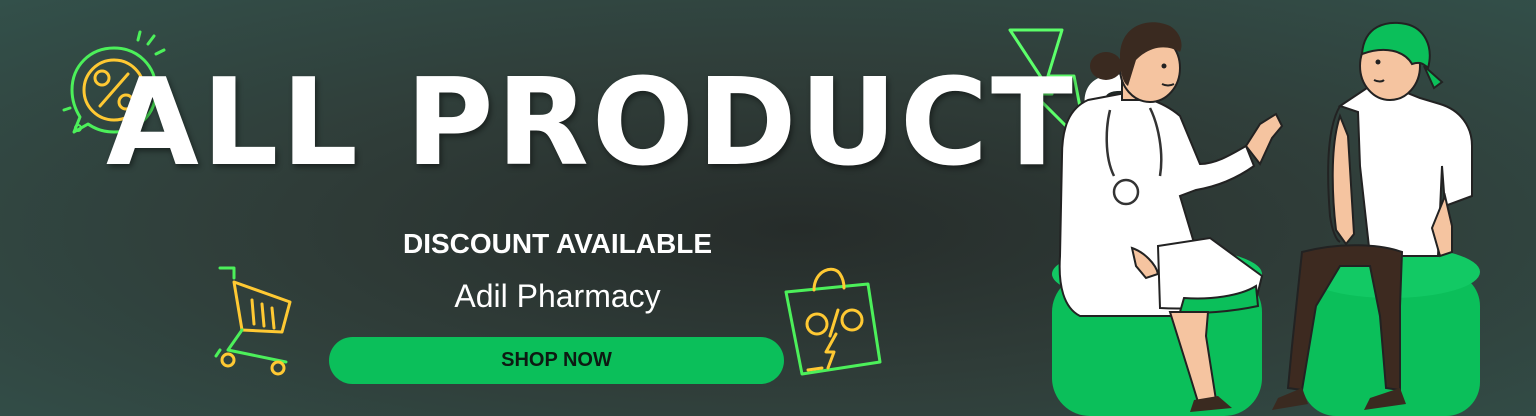 The image size is (1536, 416). What do you see at coordinates (253, 321) in the screenshot?
I see `shopping-cart-icon` at bounding box center [253, 321].